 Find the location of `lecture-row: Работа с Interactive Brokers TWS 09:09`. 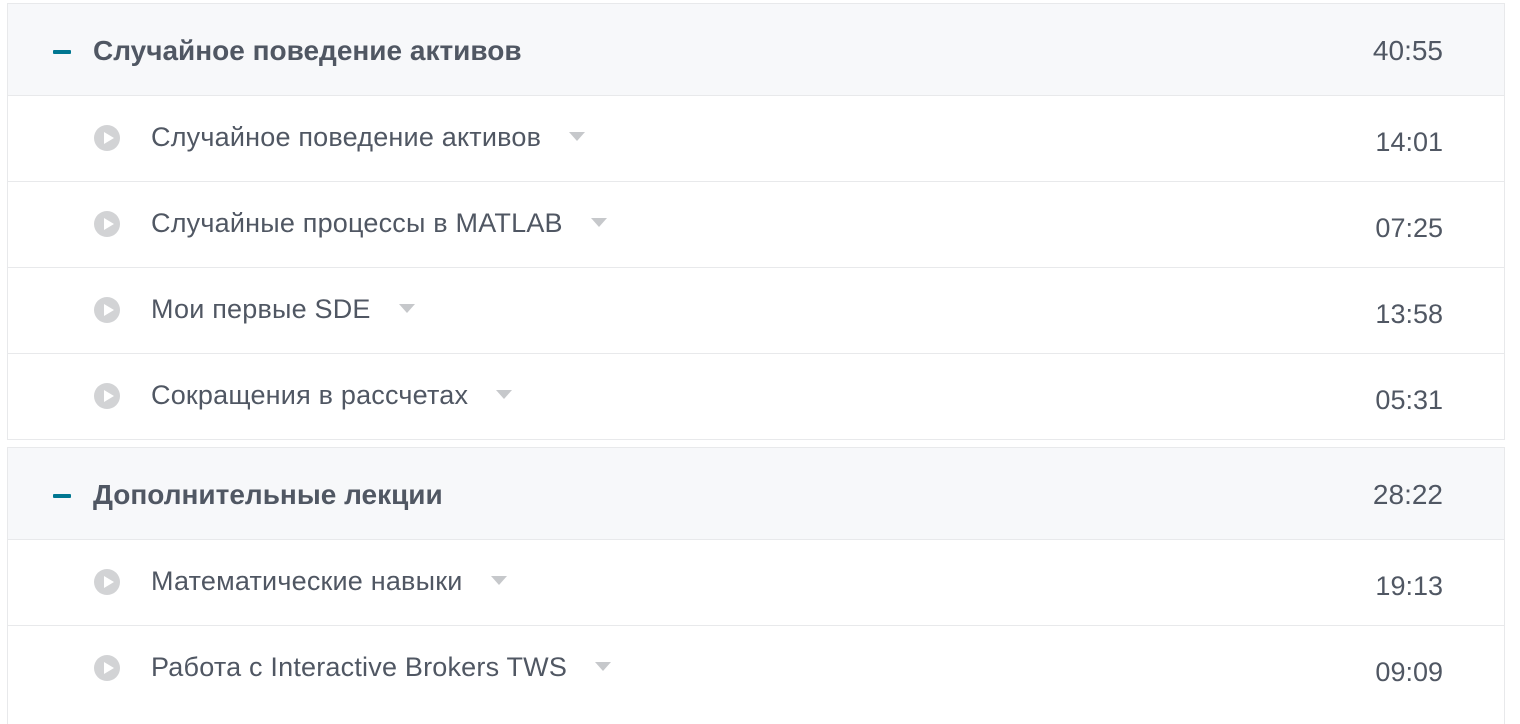

lecture-row: Работа с Interactive Brokers TWS 09:09 is located at coordinates (756, 668).